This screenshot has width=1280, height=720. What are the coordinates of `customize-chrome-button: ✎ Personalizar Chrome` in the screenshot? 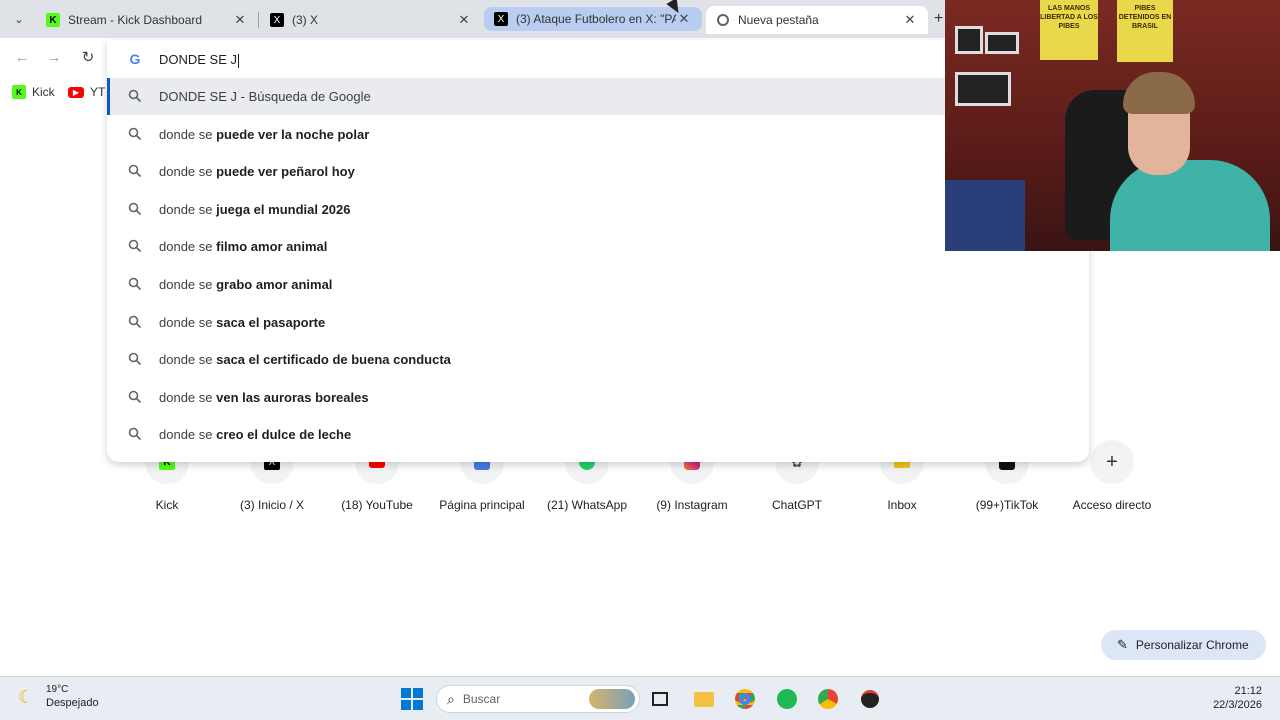 It's located at (1183, 645).